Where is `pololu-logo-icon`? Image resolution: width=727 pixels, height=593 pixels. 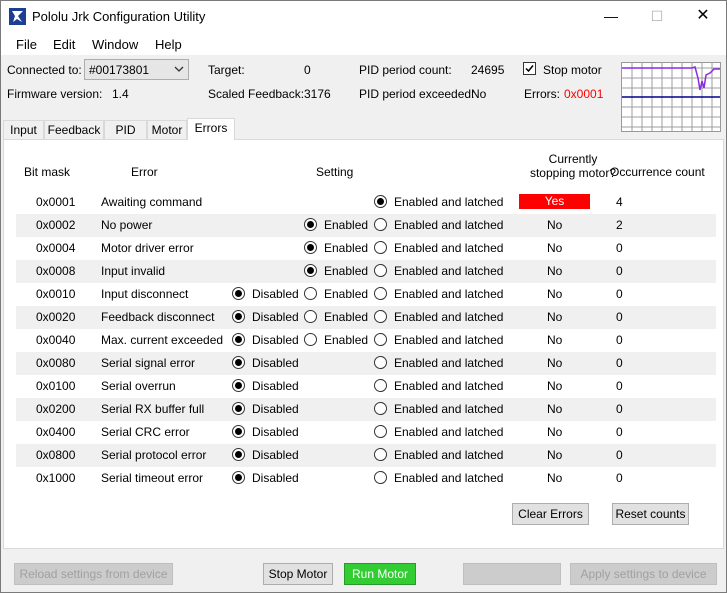
pololu-logo-icon is located at coordinates (17, 16).